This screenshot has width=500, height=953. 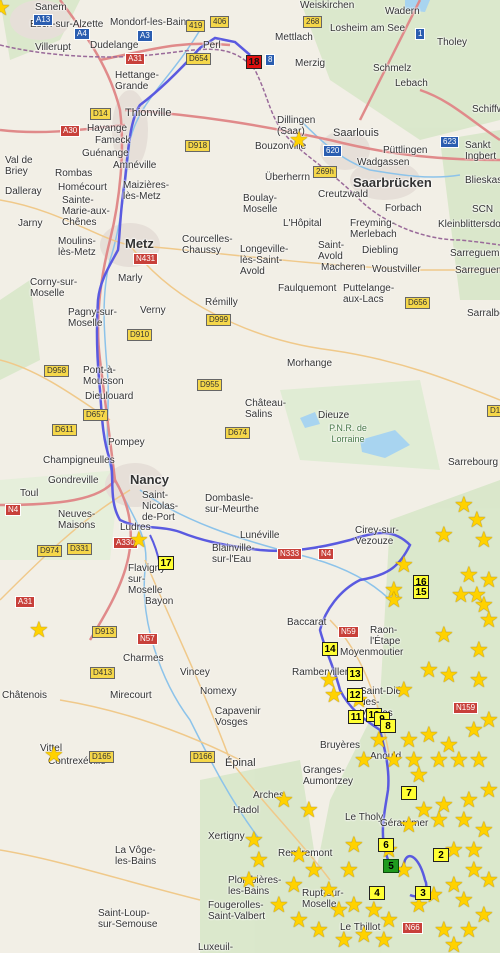 I want to click on park-label: P.N.R. de Lorraine, so click(x=348, y=433).